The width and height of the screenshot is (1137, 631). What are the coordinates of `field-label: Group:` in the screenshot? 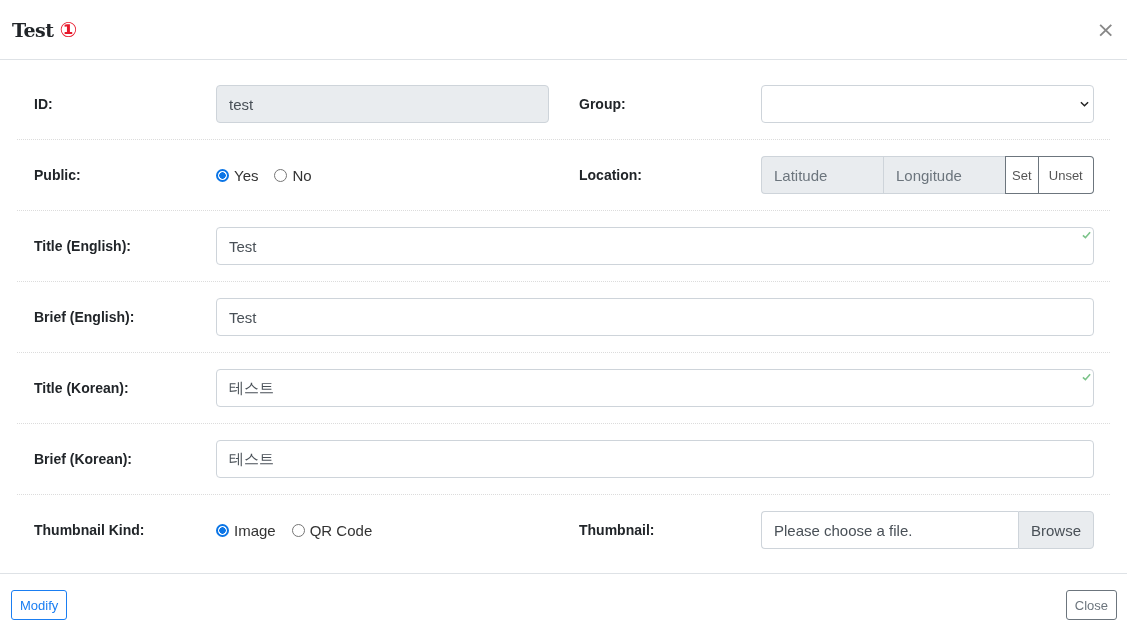 It's located at (603, 104).